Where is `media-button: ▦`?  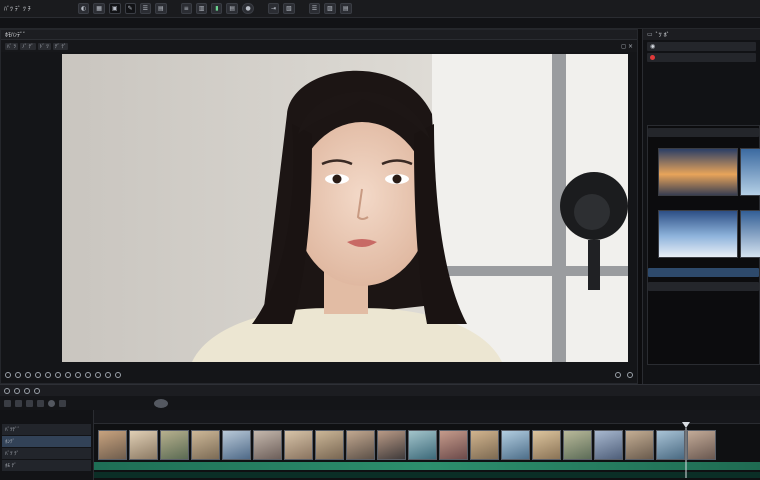 media-button: ▦ is located at coordinates (99, 8).